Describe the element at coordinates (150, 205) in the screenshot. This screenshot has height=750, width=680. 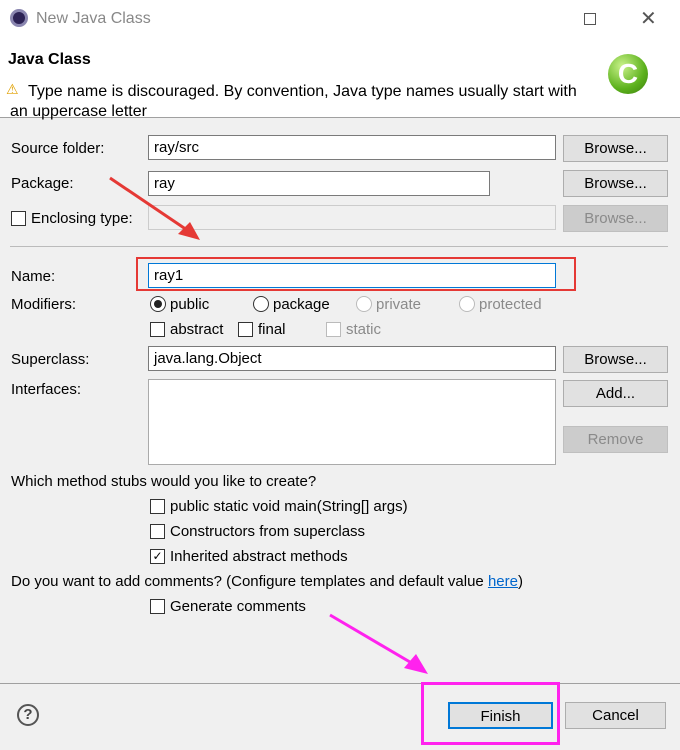
I see `red-arrow` at that location.